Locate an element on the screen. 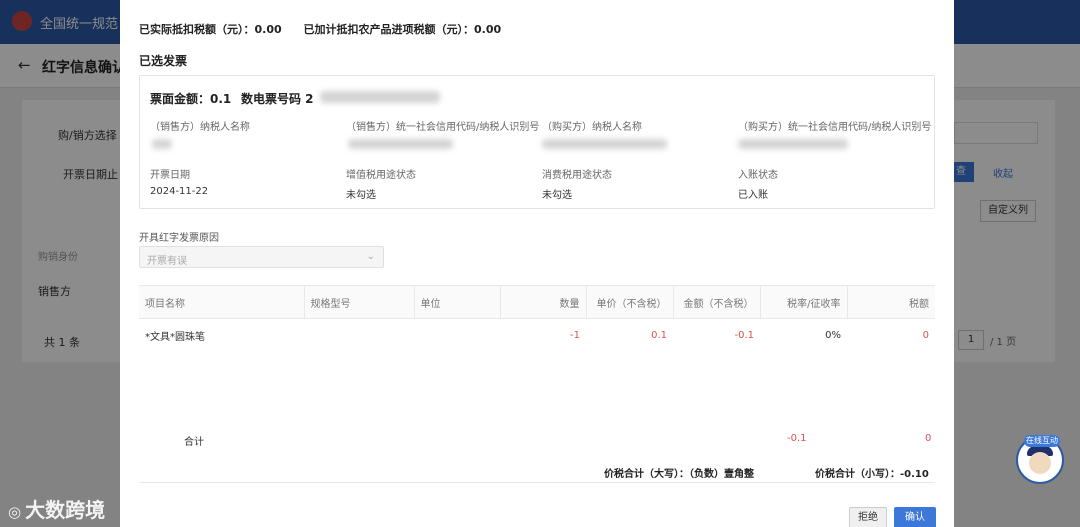 This screenshot has width=1080, height=527. seller-name-label: （销售方）纳税人名称 is located at coordinates (200, 127).